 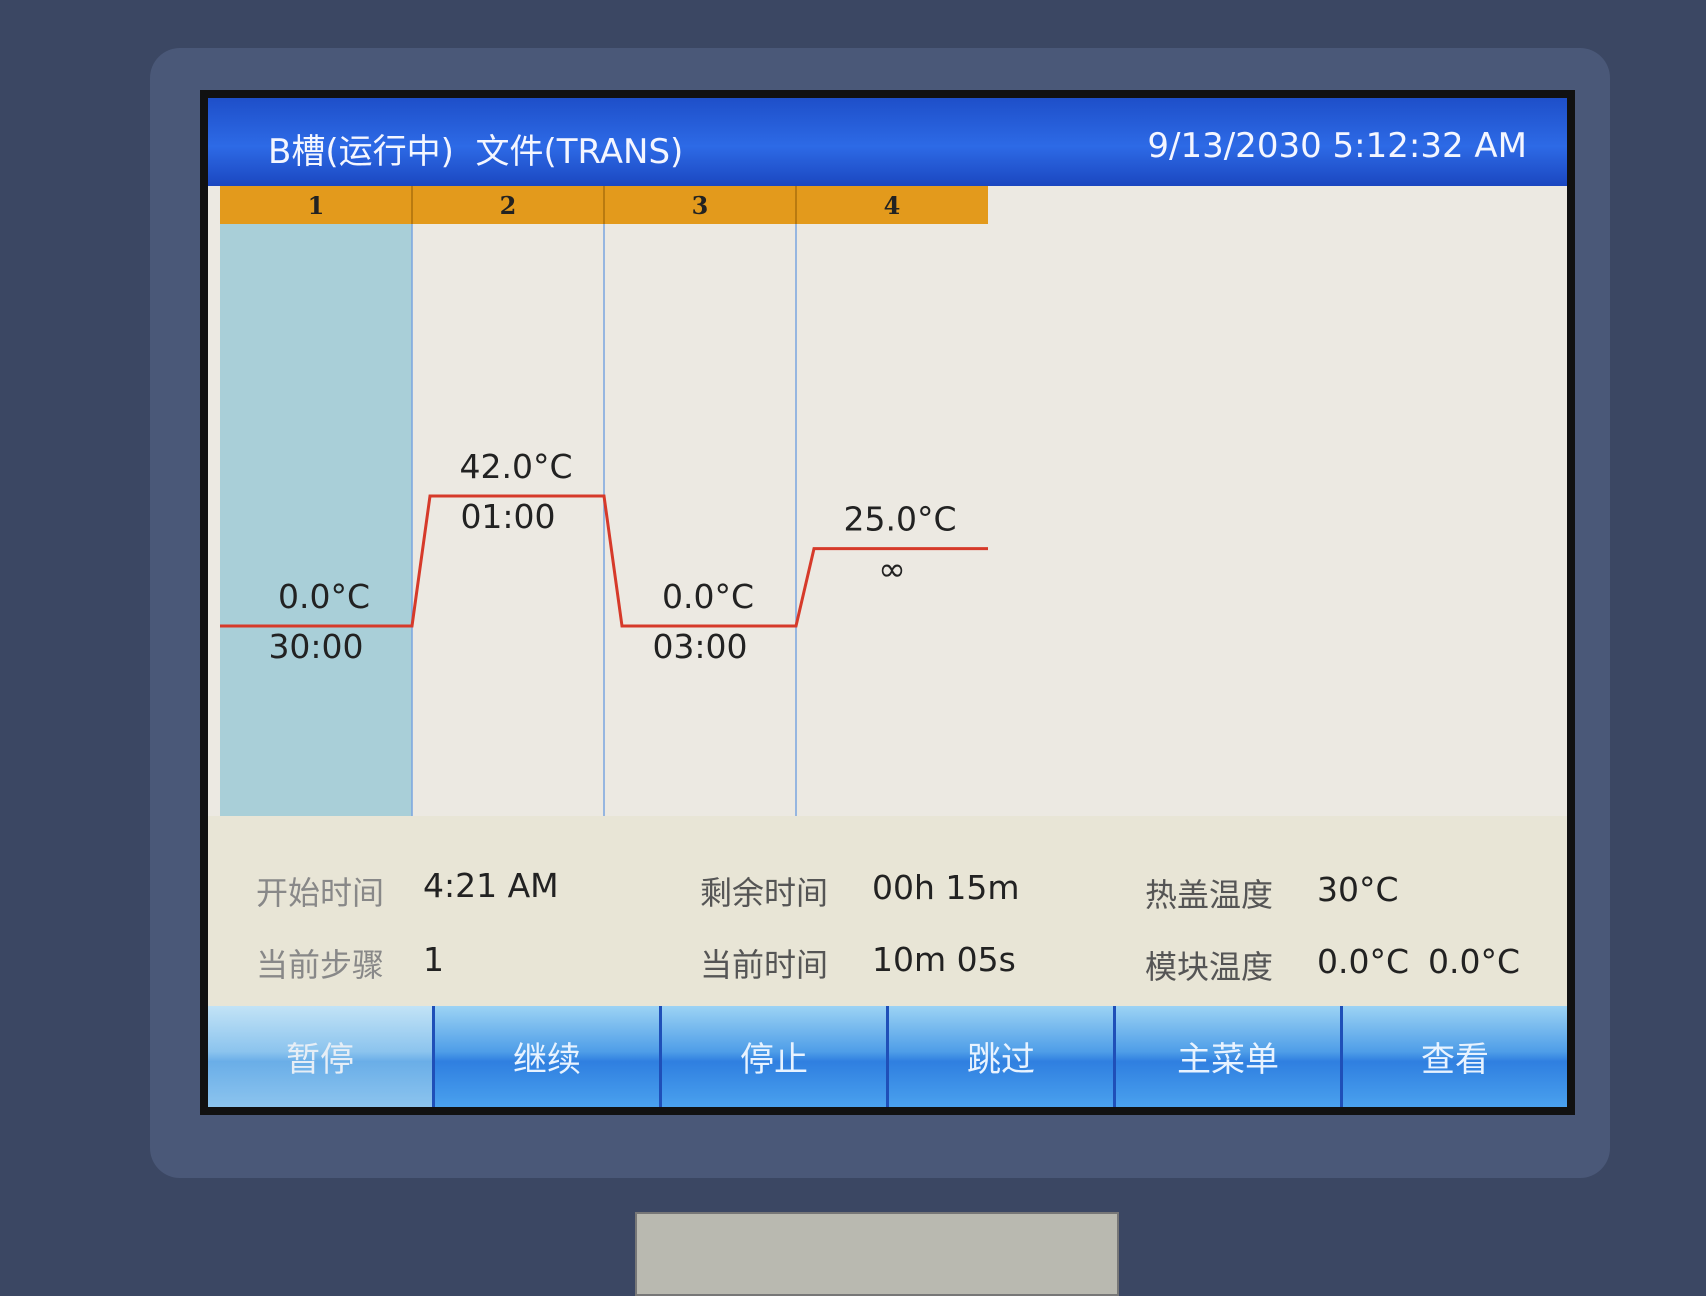 I want to click on current-step-value: 1, so click(x=433, y=959).